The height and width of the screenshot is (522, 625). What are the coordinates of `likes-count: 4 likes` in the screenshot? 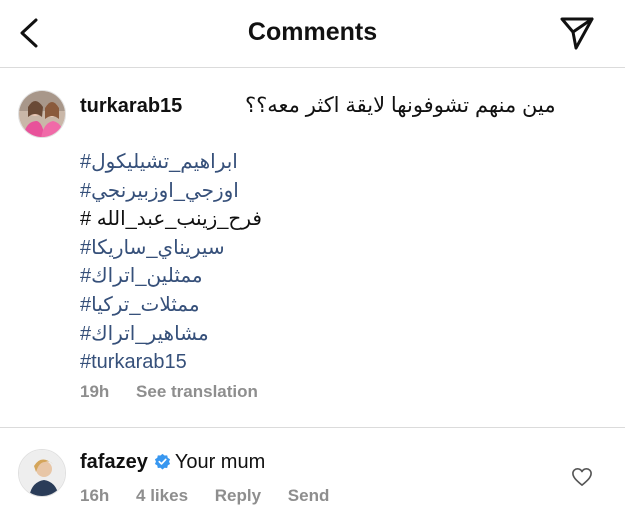 It's located at (162, 495).